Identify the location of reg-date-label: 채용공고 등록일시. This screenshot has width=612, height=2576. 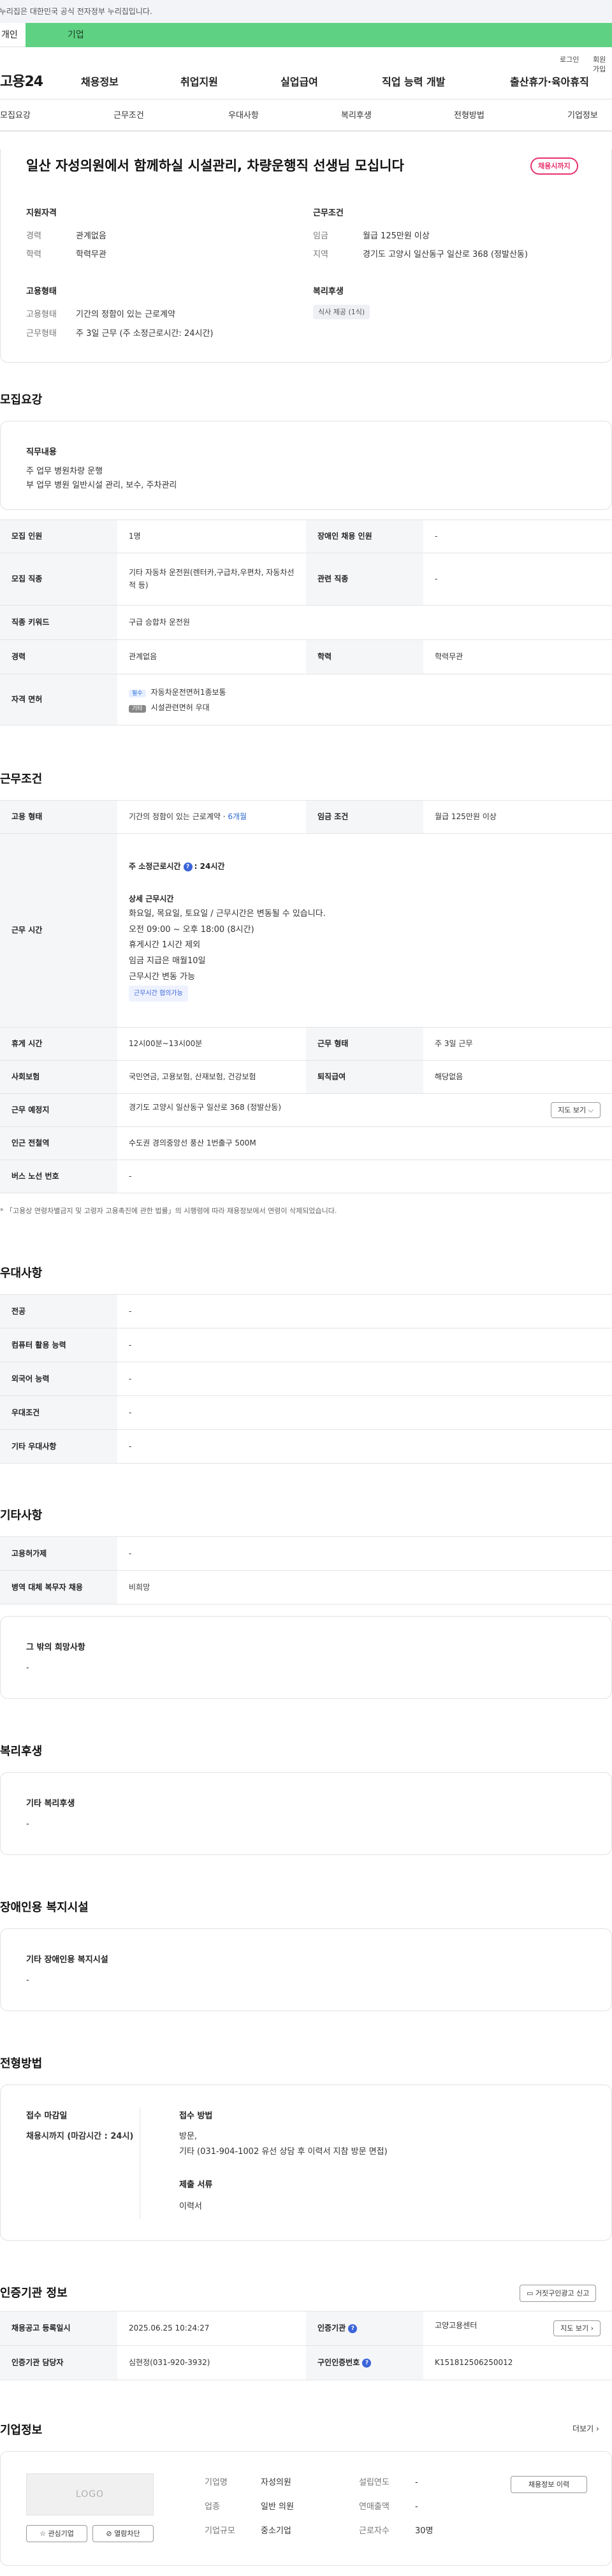
(58, 2328).